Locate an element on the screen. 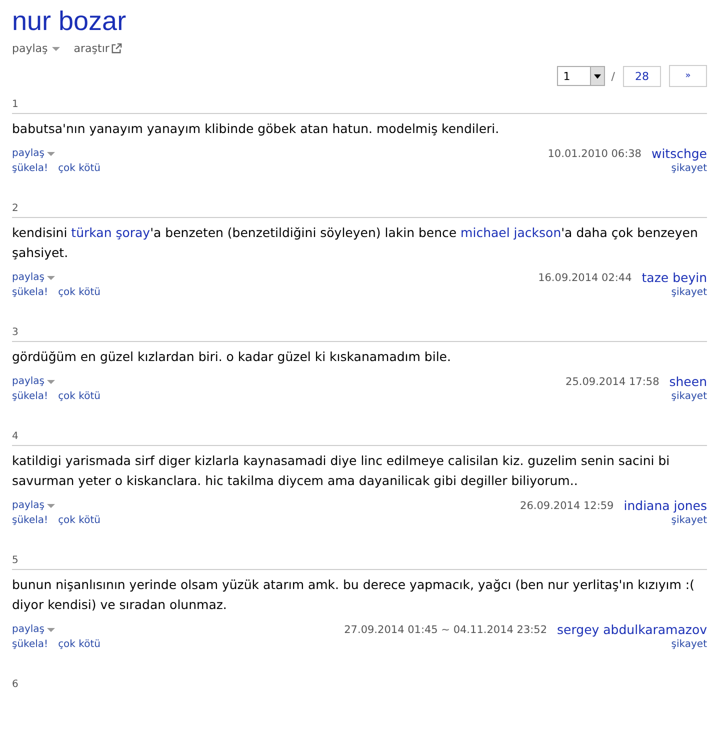 The image size is (719, 737). topic-link: türkan şoray is located at coordinates (110, 232).